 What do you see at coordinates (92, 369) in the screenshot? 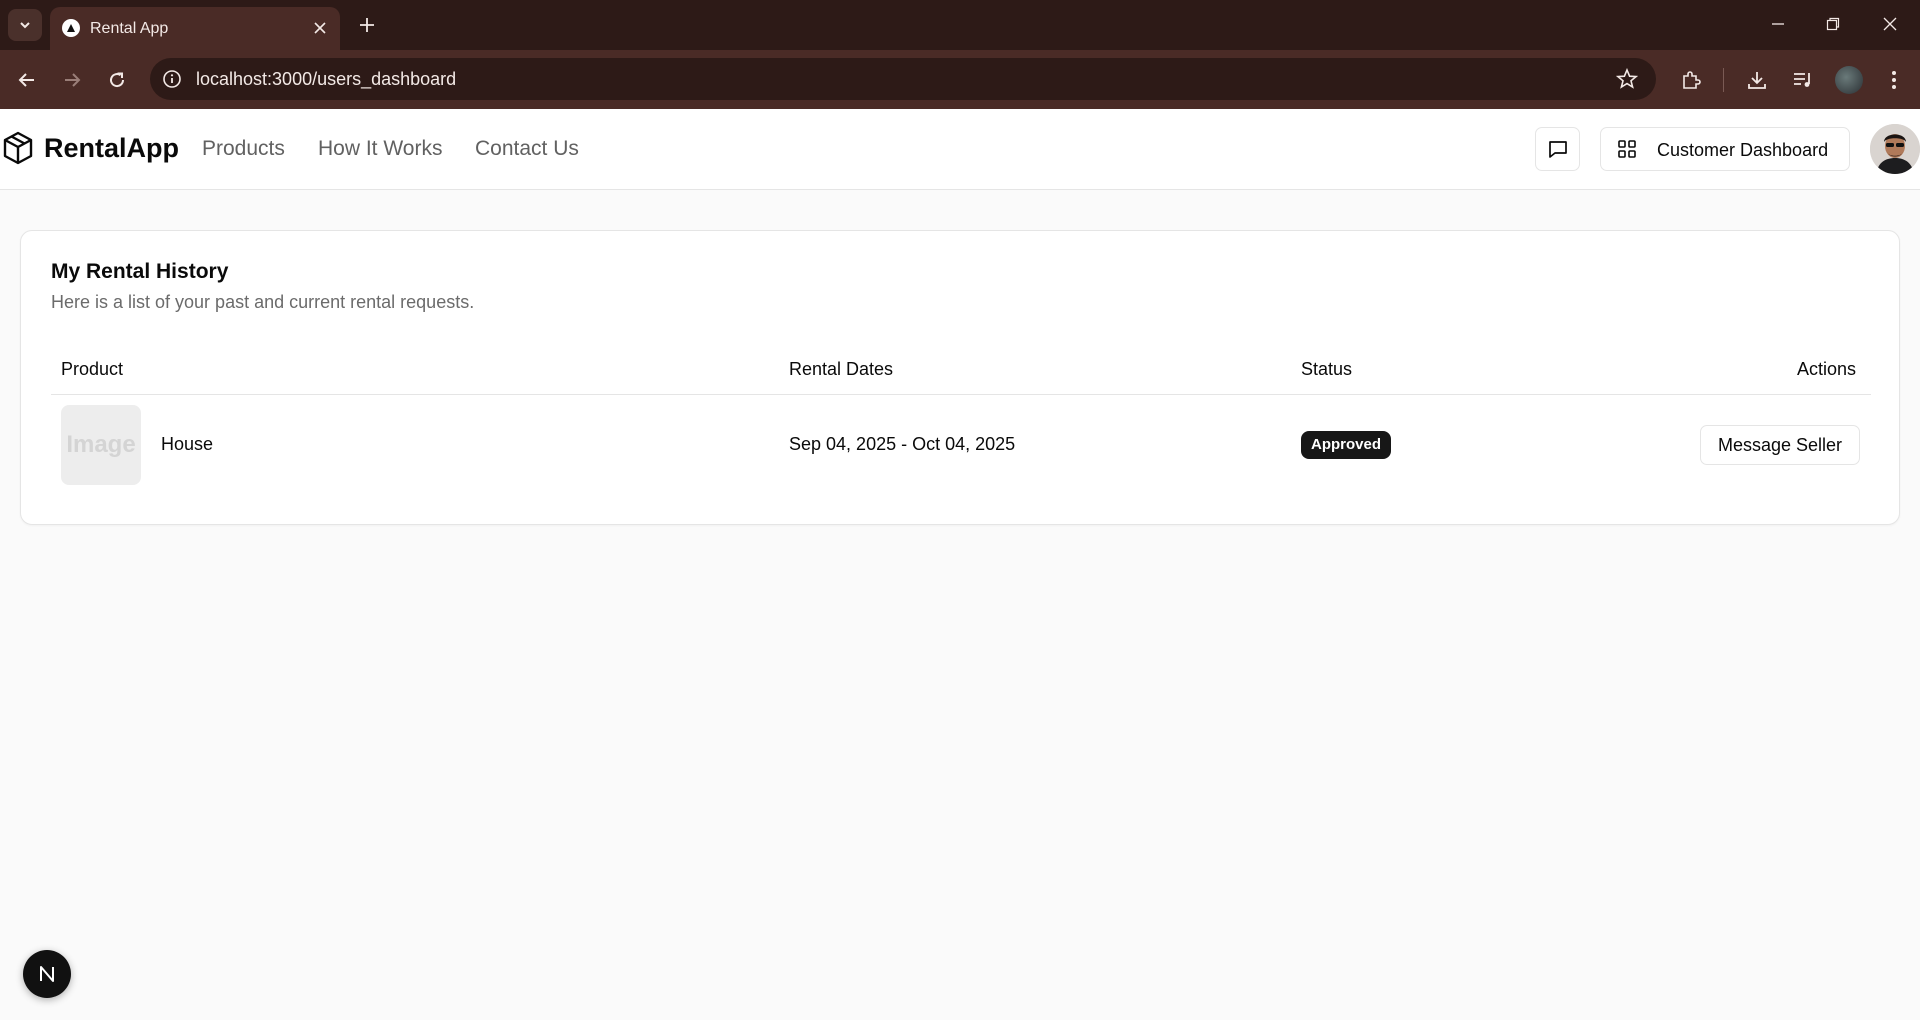
I see `column-header-product: Product` at bounding box center [92, 369].